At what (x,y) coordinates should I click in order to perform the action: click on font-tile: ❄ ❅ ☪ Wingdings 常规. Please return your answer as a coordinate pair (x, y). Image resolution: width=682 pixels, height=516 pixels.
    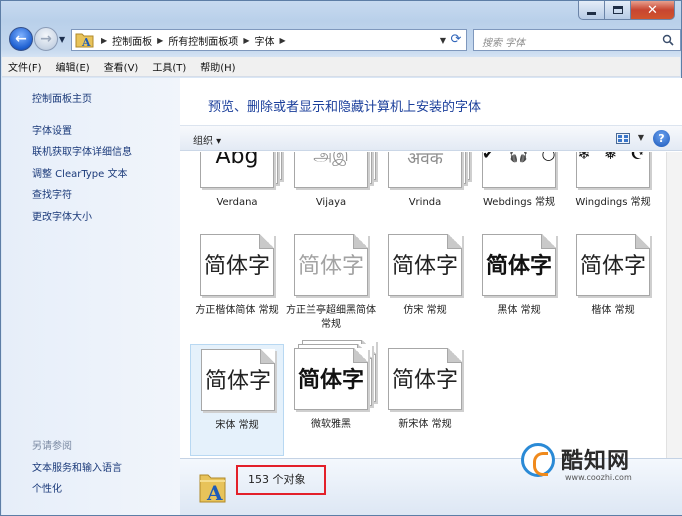
    Looking at the image, I should click on (613, 190).